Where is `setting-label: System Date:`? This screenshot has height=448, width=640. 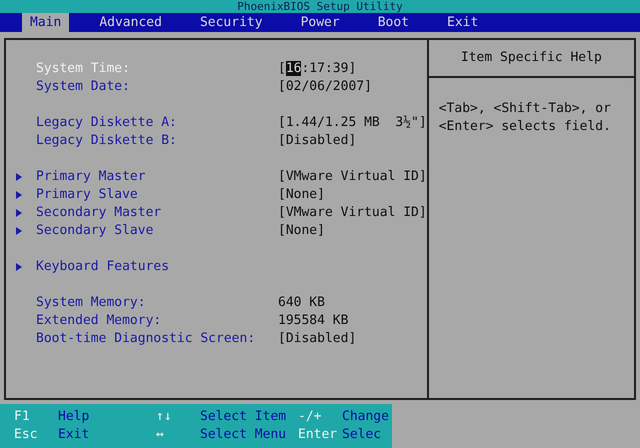
setting-label: System Date: is located at coordinates (157, 87).